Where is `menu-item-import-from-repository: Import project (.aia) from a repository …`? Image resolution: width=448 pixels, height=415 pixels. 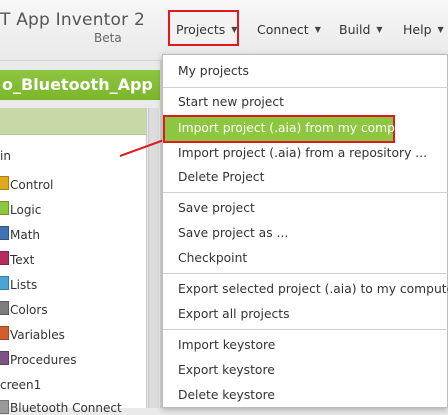
menu-item-import-from-repository: Import project (.aia) from a repository … is located at coordinates (302, 153).